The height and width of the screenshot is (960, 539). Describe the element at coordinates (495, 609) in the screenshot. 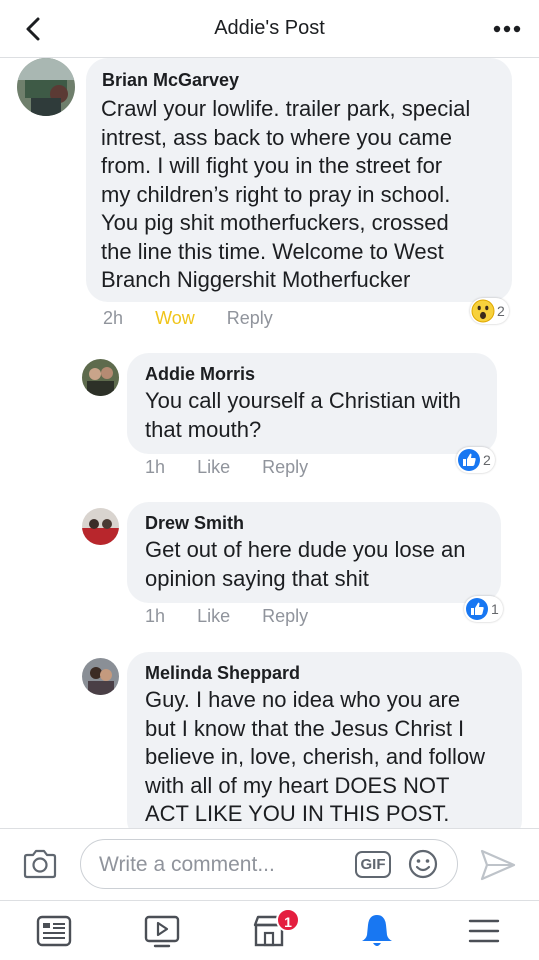

I see `reaction-count: 1` at that location.